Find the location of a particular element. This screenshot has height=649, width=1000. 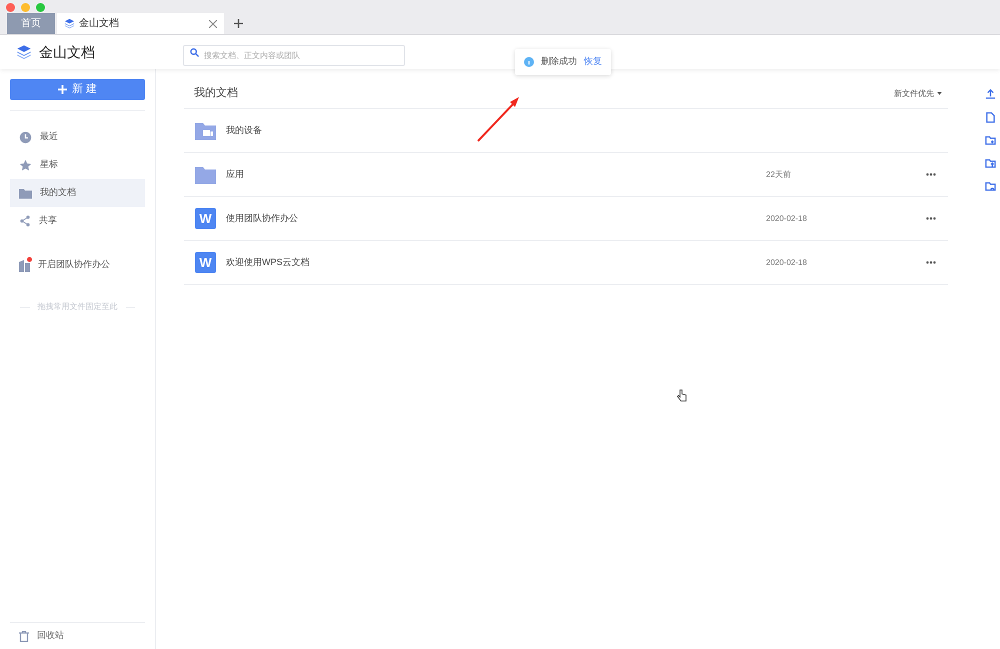

device-folder-icon is located at coordinates (205, 131).